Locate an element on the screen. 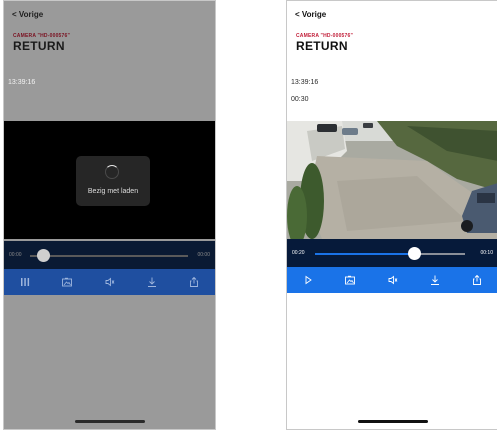 Image resolution: width=497 pixels, height=434 pixels. video-player: Bezig met laden is located at coordinates (109, 180).